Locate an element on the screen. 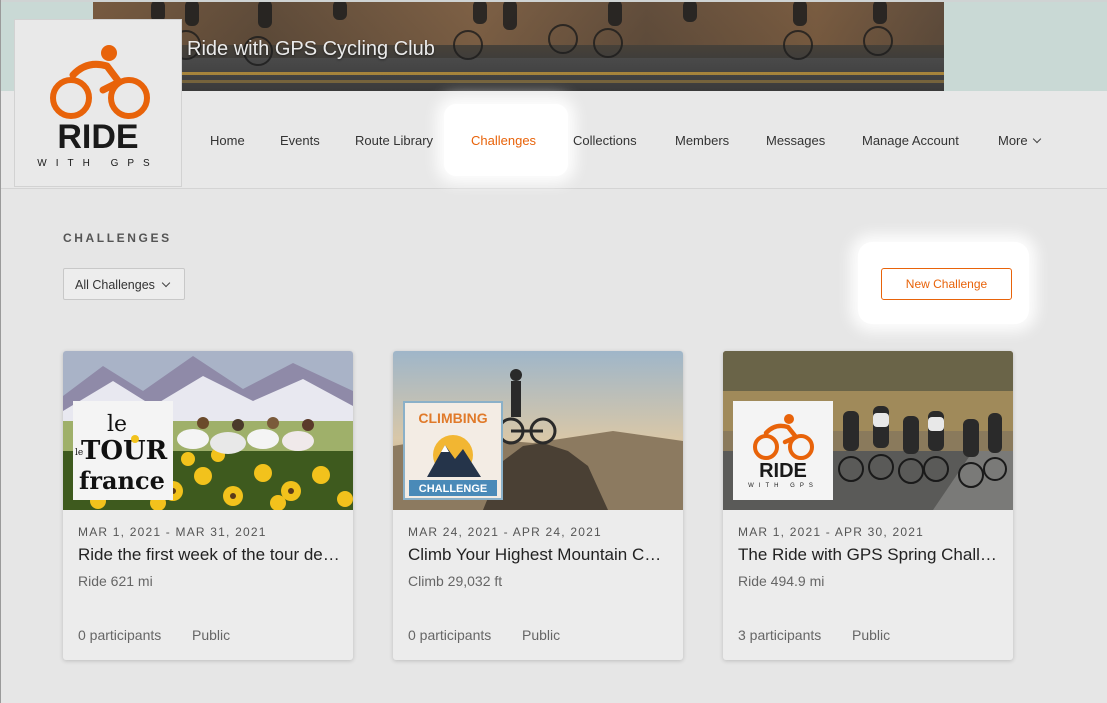  nav-events: Events is located at coordinates (300, 140).